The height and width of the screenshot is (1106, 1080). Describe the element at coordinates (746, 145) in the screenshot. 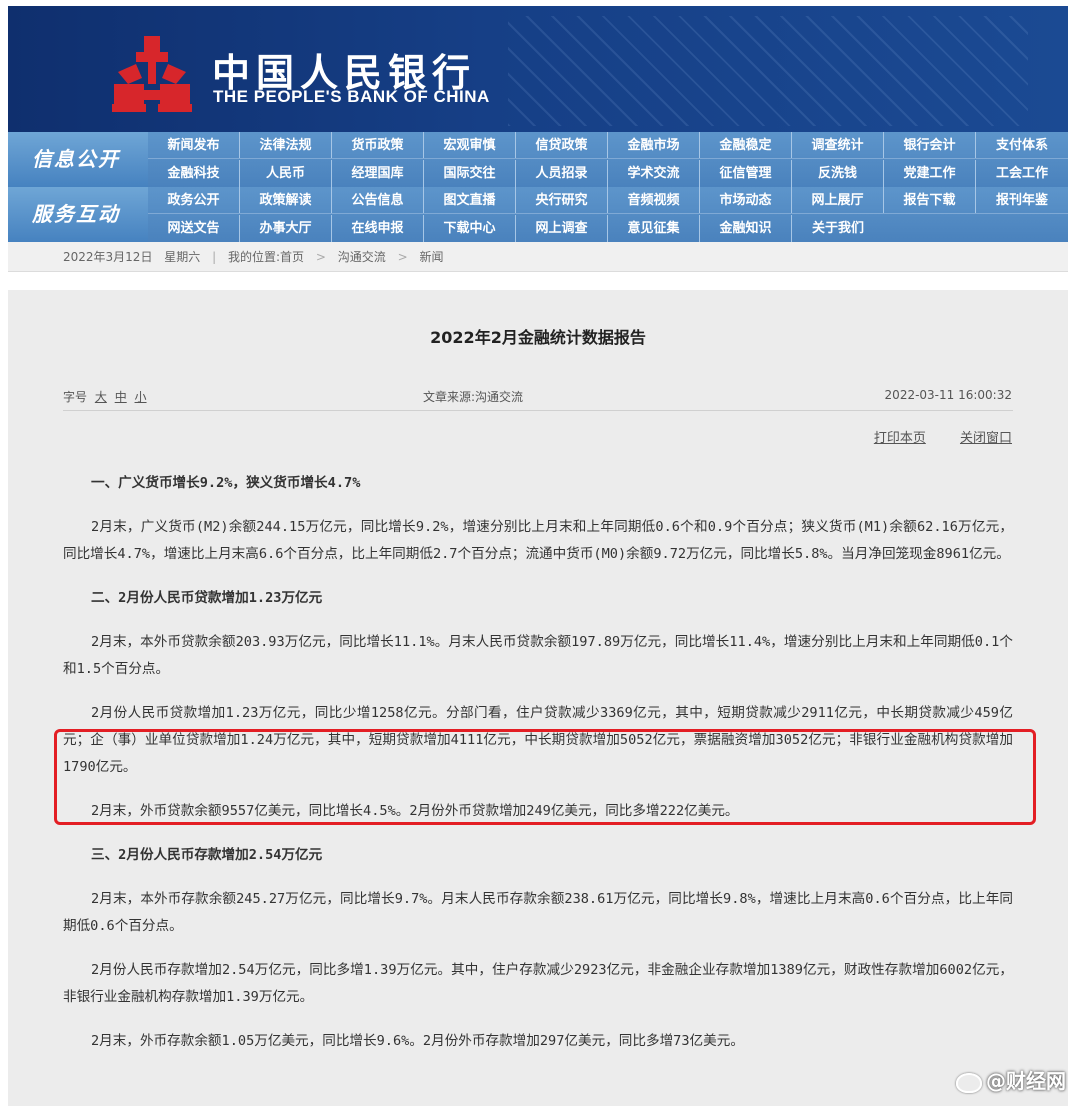

I see `nav-item: 金融稳定` at that location.